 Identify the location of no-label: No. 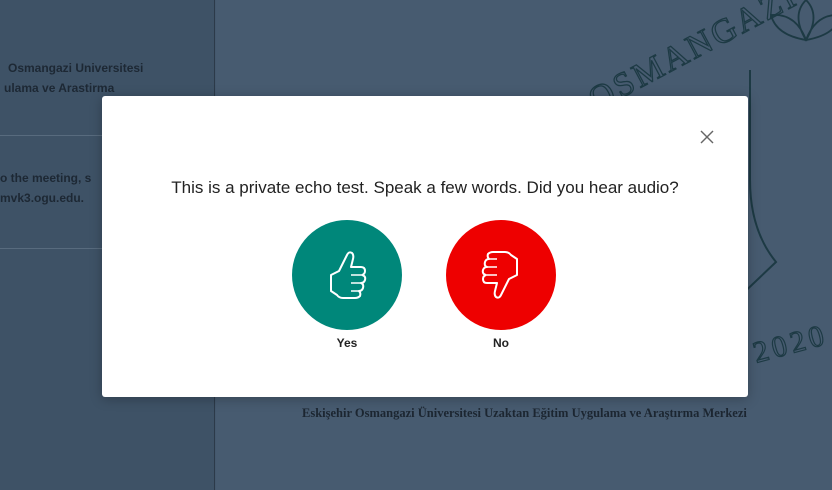
(501, 343).